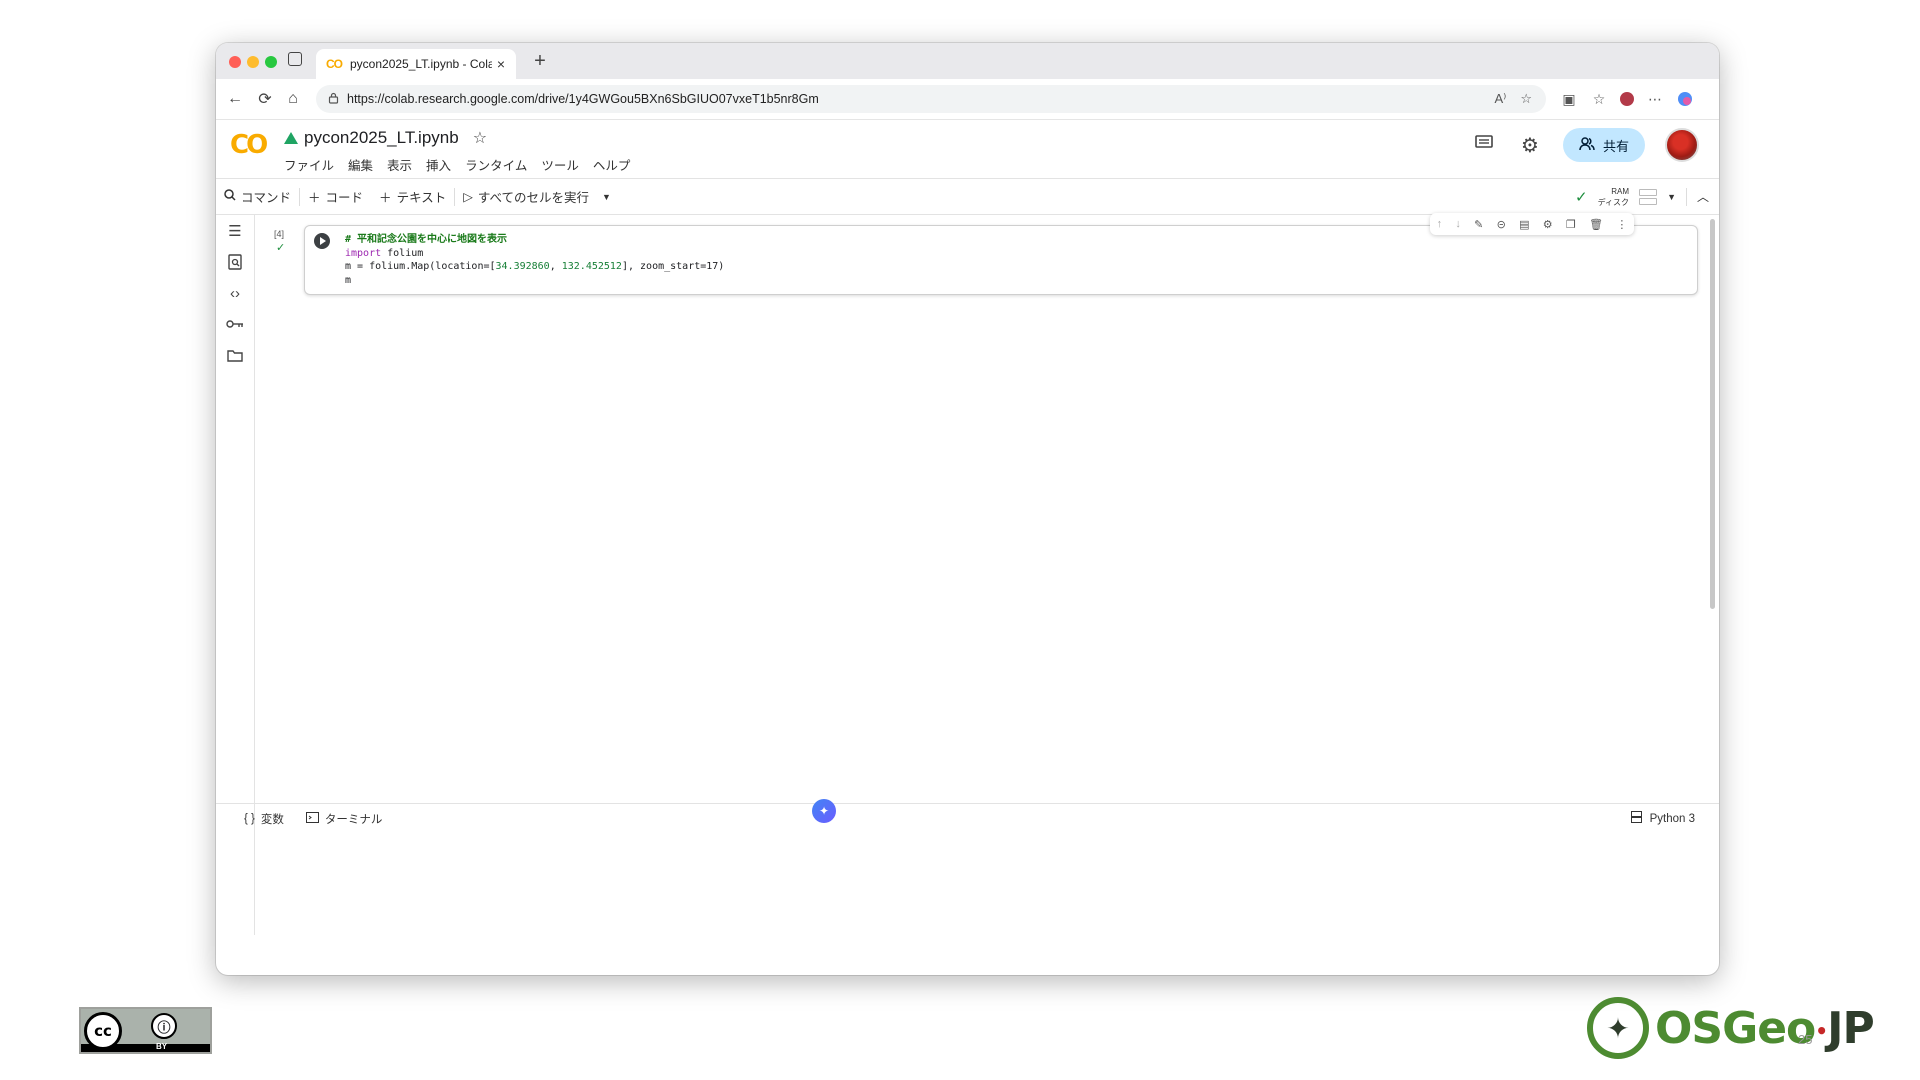 This screenshot has width=1920, height=1080. Describe the element at coordinates (1501, 224) in the screenshot. I see `link-icon: ⊝` at that location.